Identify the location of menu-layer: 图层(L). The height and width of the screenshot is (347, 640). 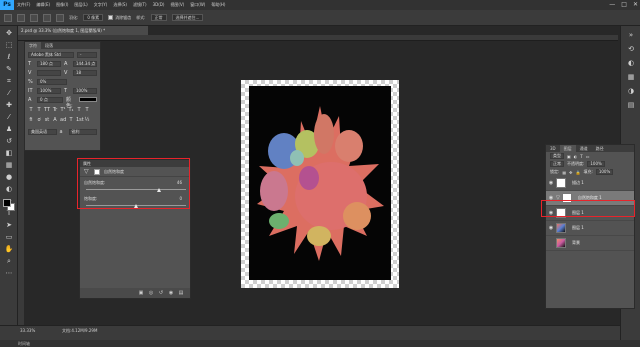
(80, 5).